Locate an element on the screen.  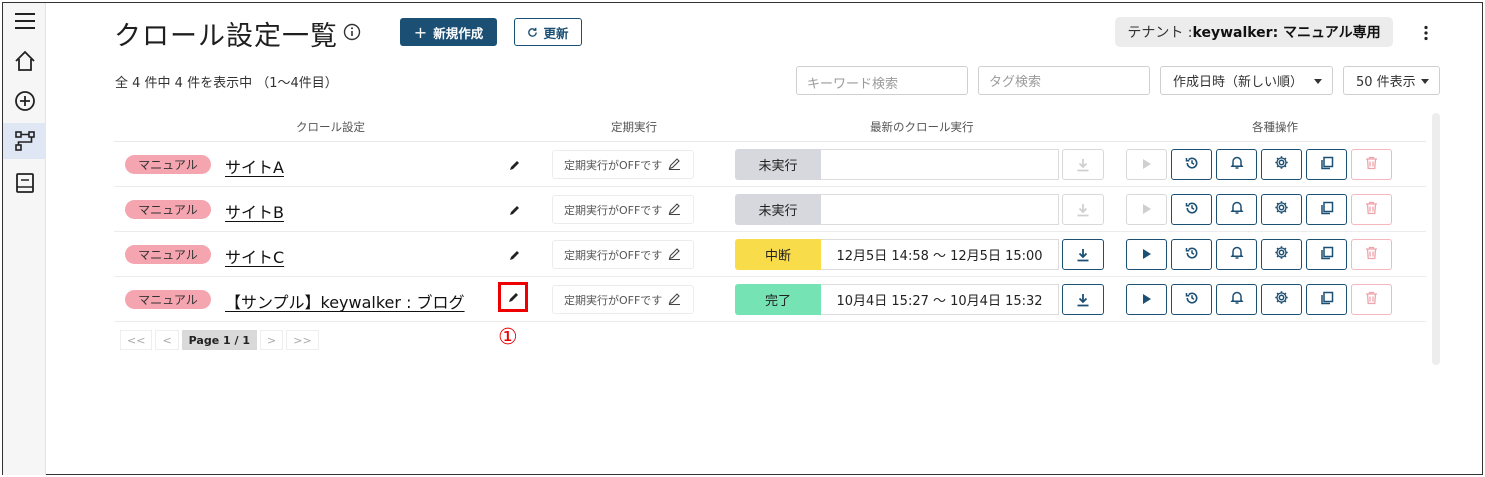
run-period is located at coordinates (940, 209).